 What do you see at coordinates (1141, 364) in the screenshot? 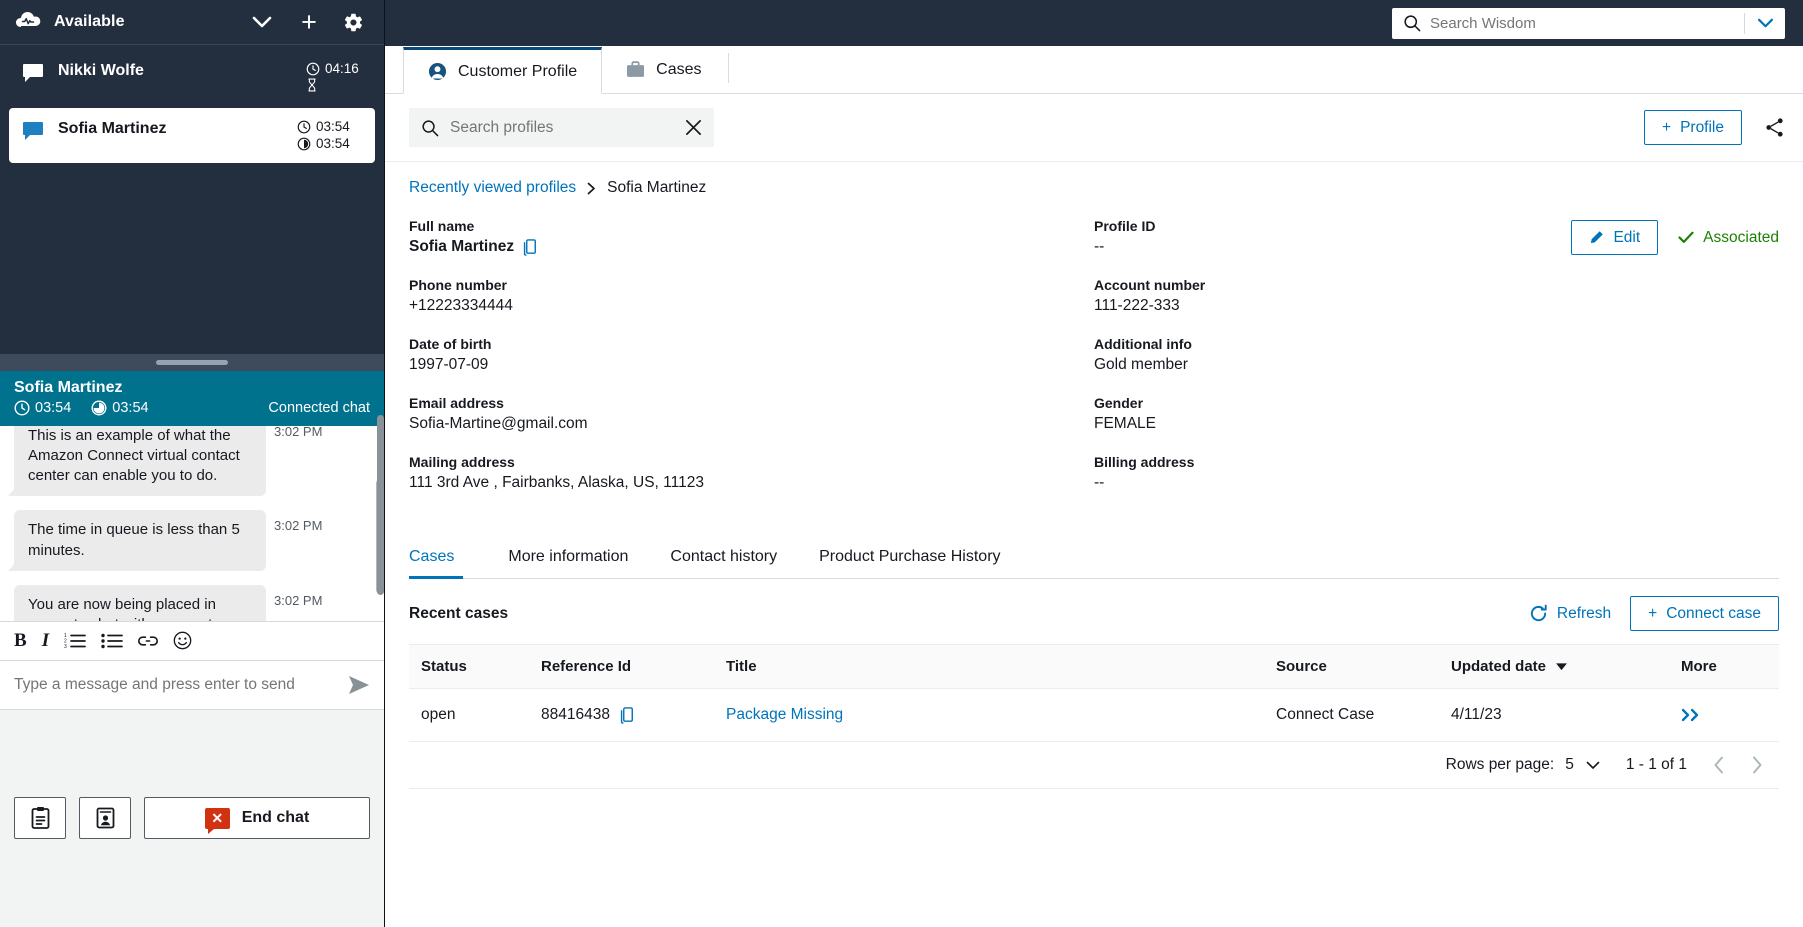
I see `field-value: Gold member` at bounding box center [1141, 364].